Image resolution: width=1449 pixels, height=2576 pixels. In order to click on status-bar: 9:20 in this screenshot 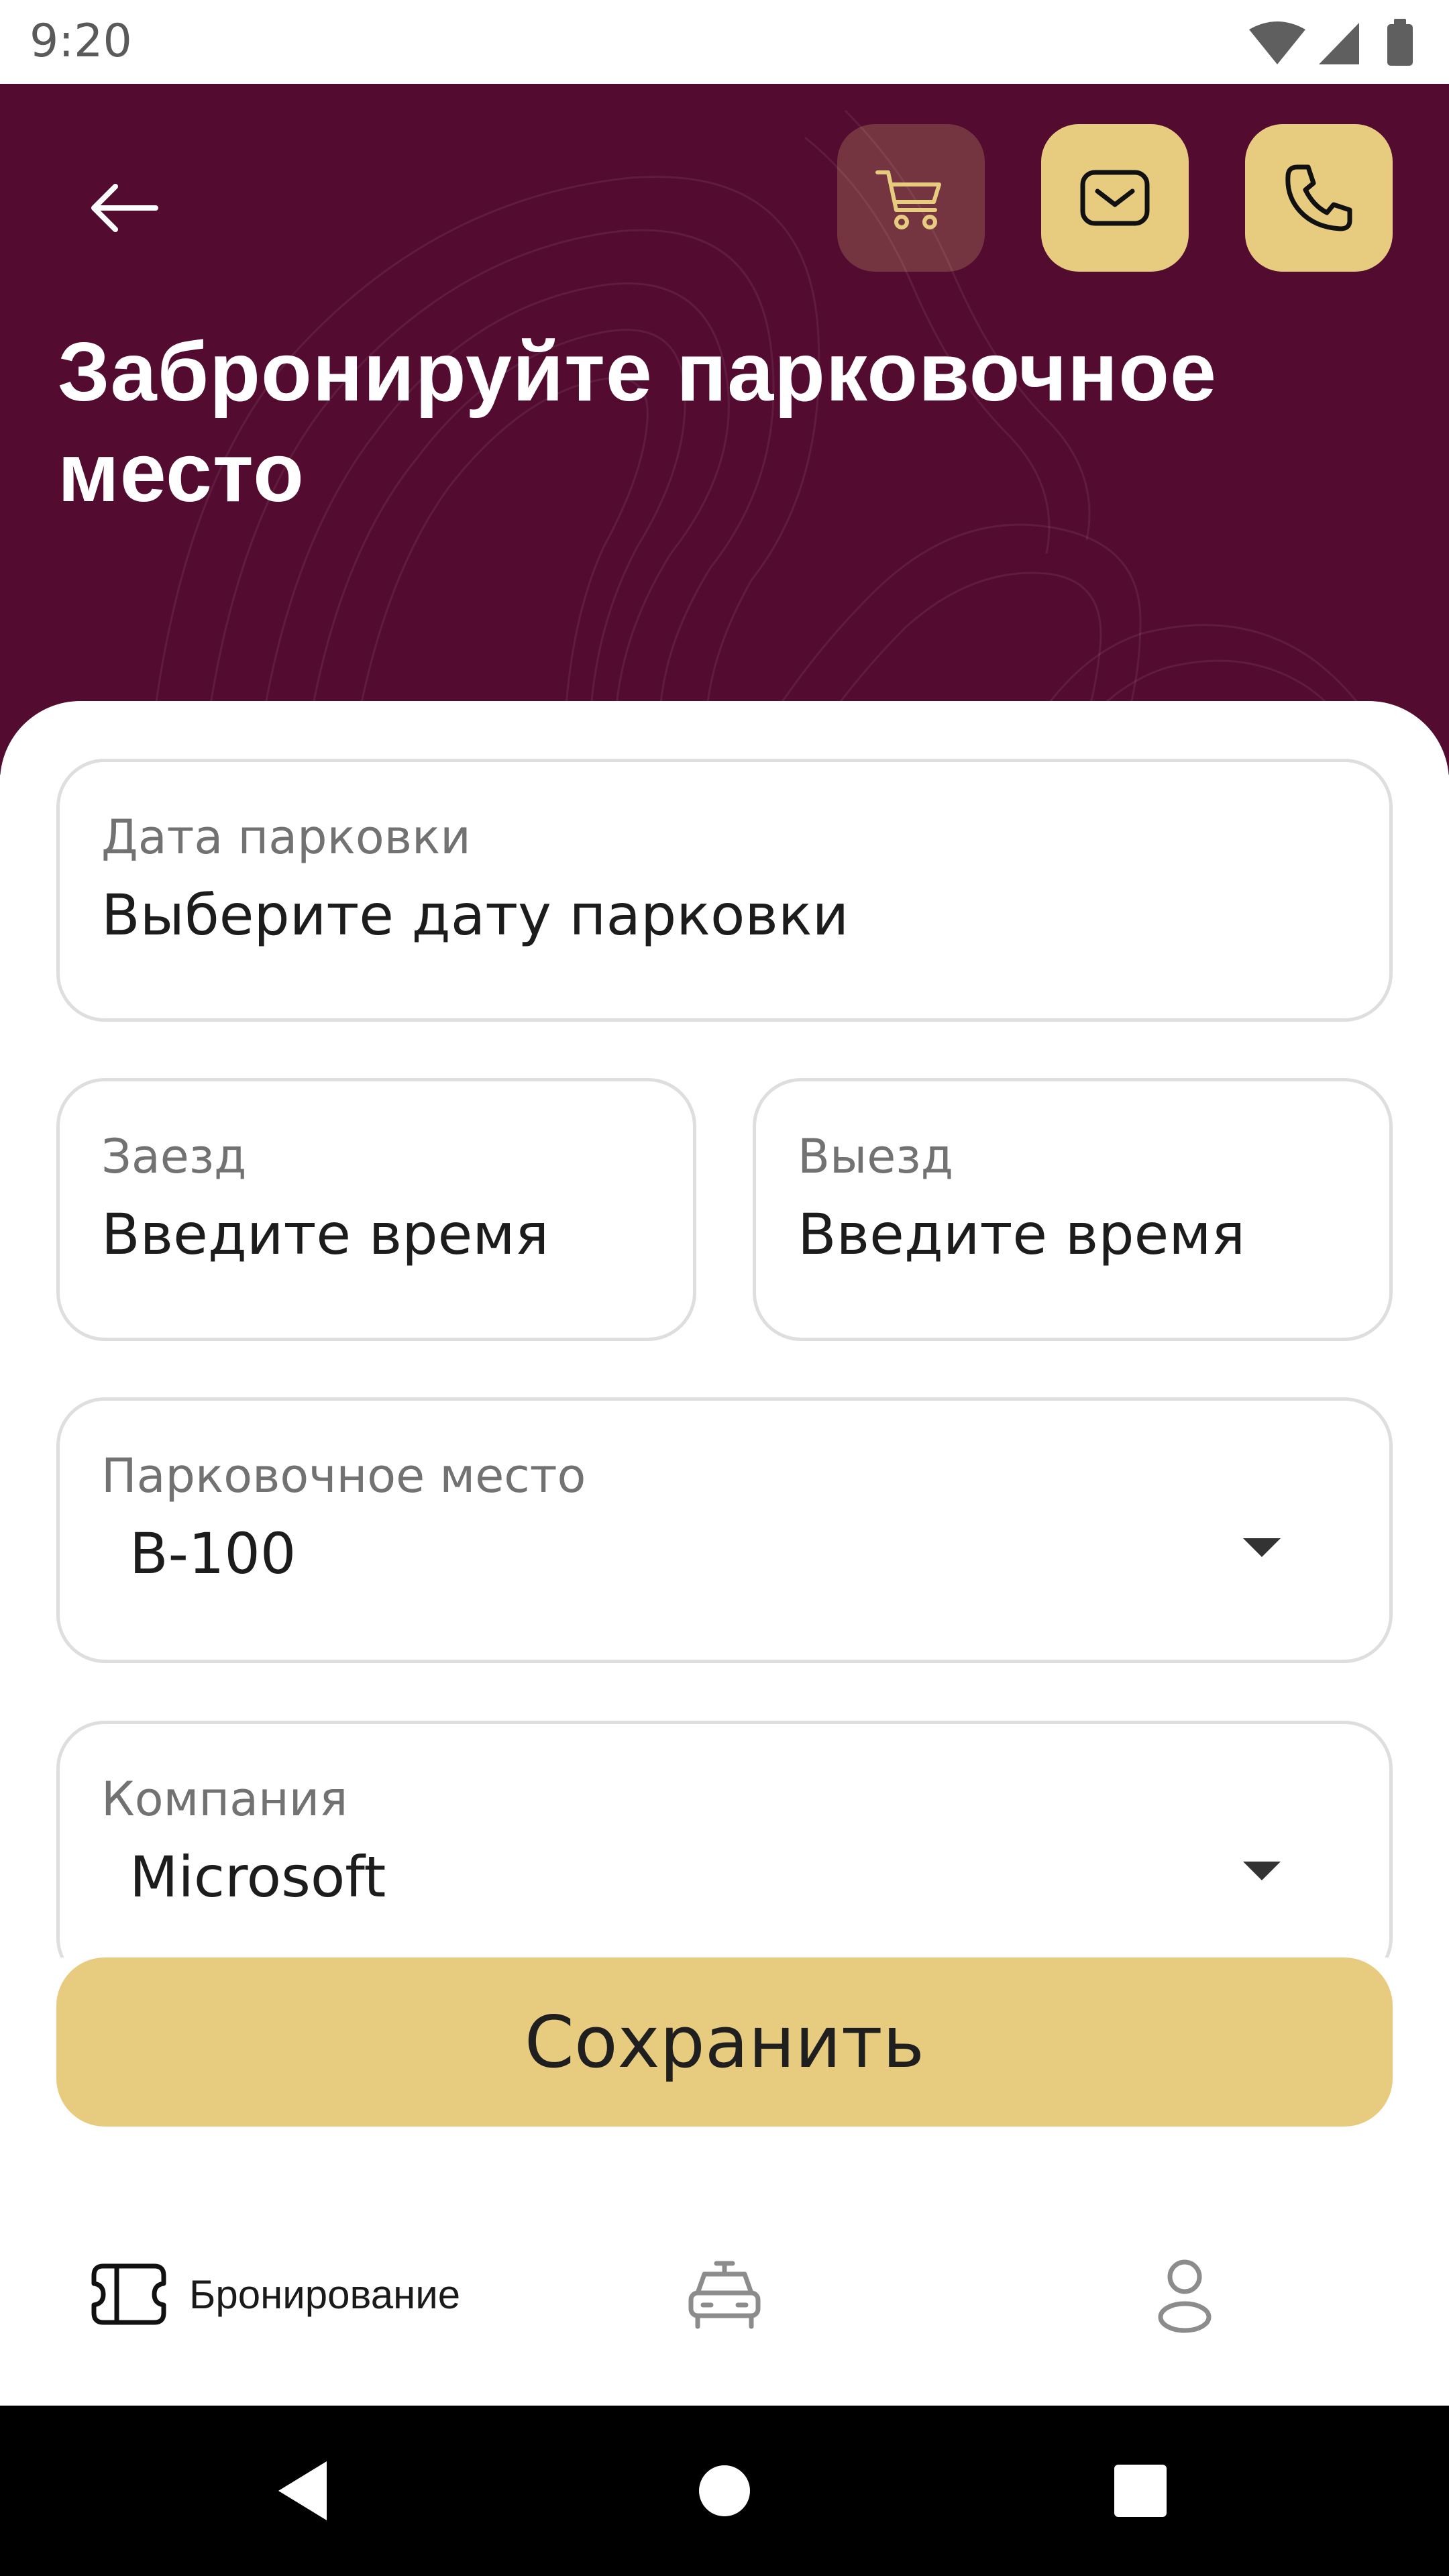, I will do `click(724, 42)`.